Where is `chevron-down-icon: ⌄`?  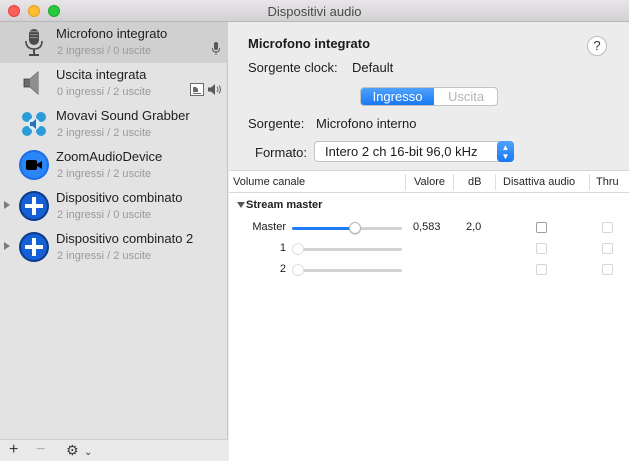 chevron-down-icon: ⌄ is located at coordinates (88, 453).